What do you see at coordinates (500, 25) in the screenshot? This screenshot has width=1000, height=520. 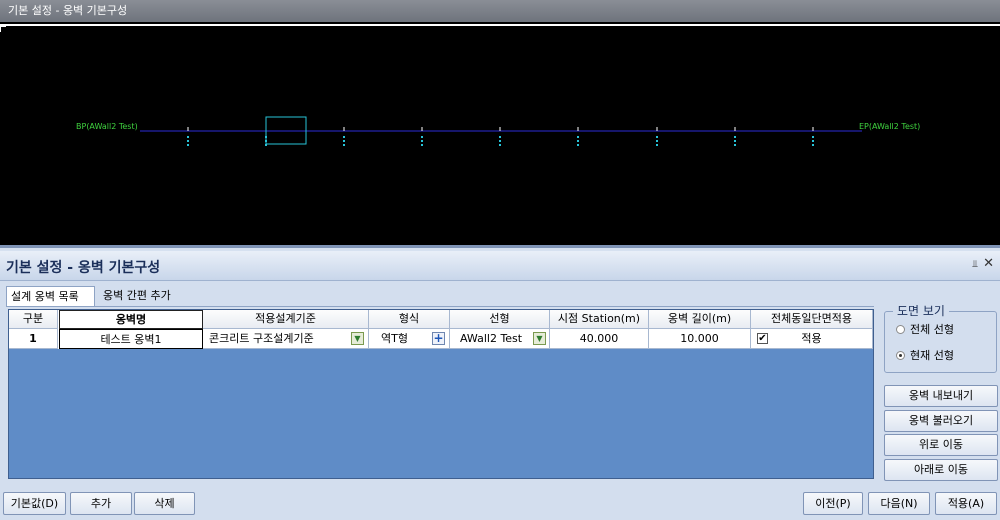 I see `viewport-title-divider` at bounding box center [500, 25].